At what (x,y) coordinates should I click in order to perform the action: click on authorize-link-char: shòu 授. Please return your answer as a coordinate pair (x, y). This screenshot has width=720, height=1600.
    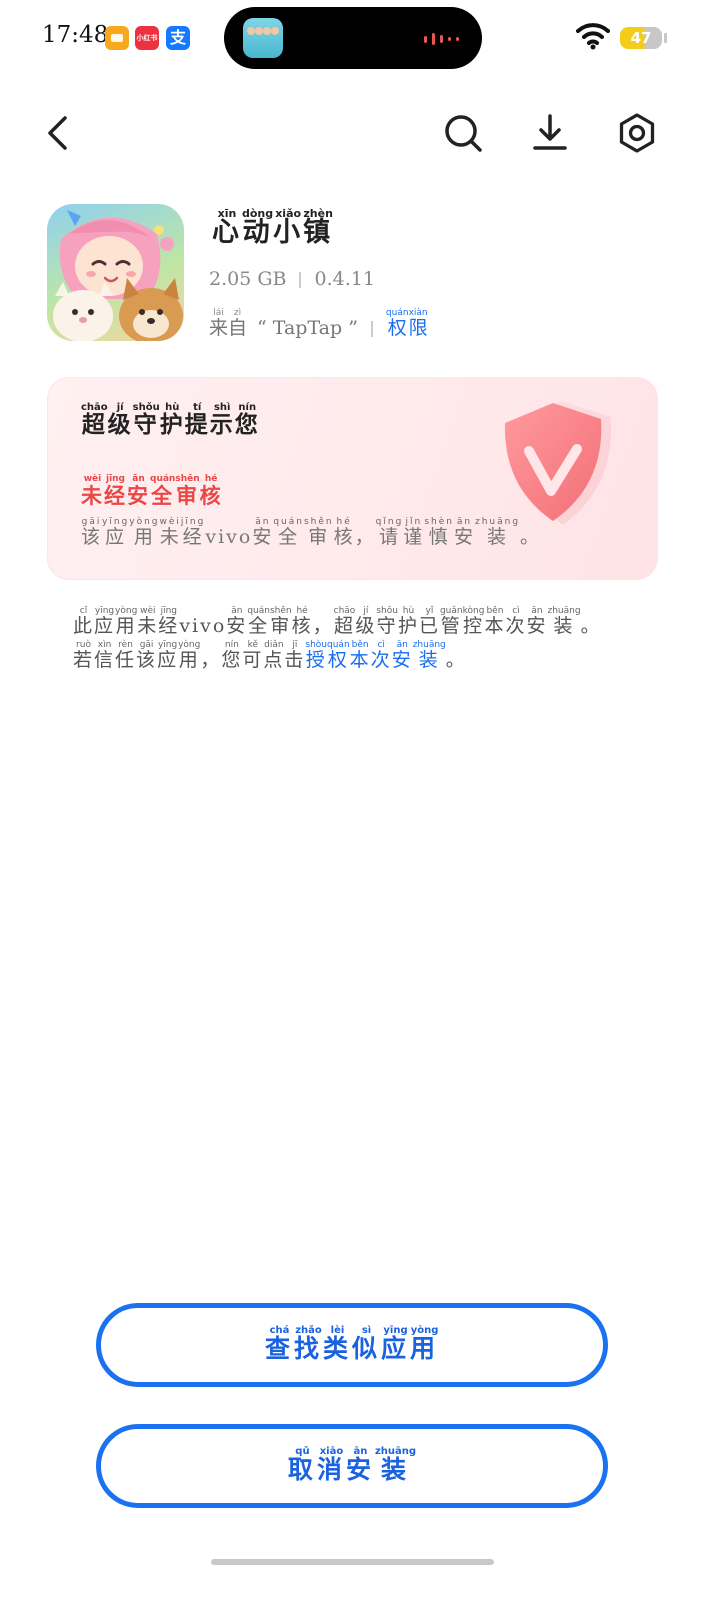
    Looking at the image, I should click on (316, 655).